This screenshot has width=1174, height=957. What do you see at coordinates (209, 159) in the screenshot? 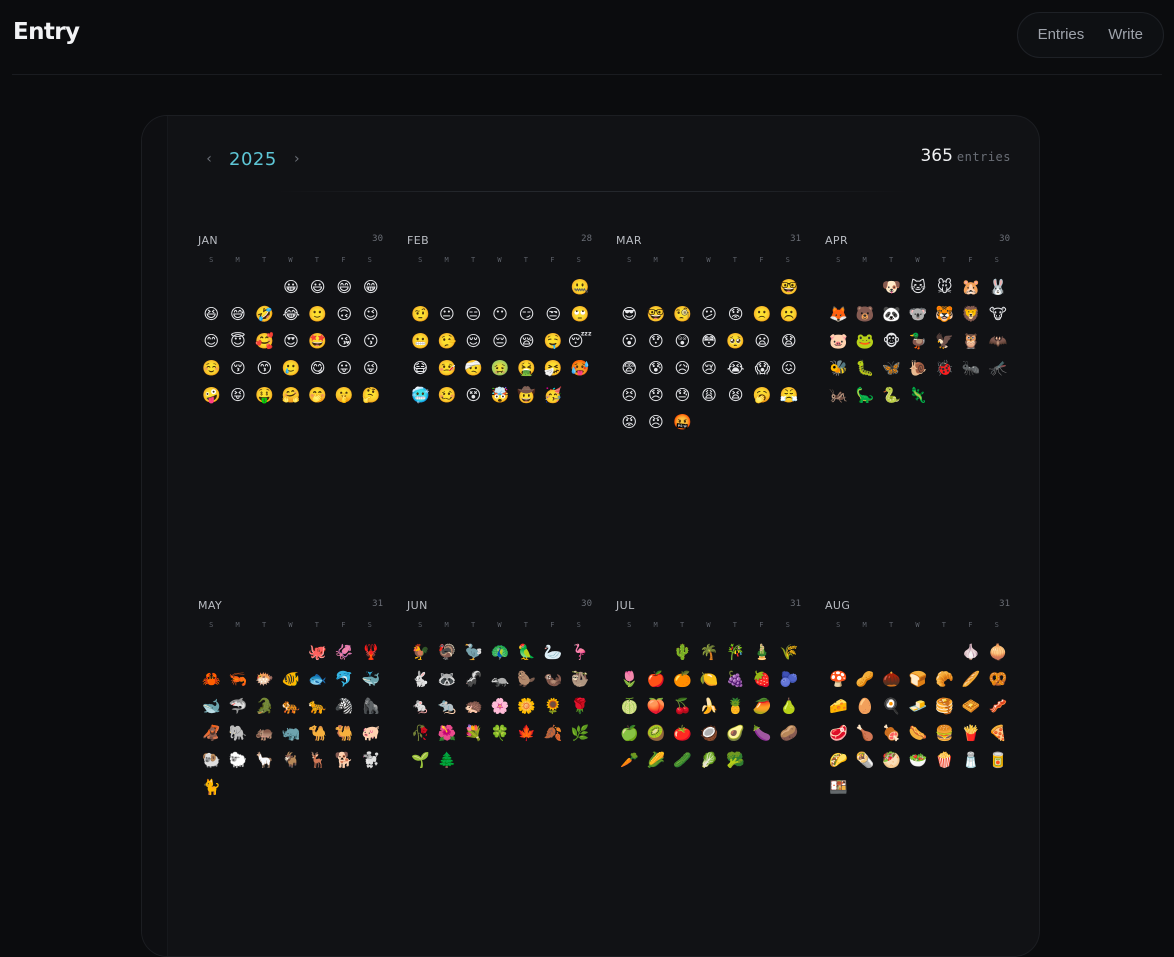
I see `chevron-left-icon: ‹` at bounding box center [209, 159].